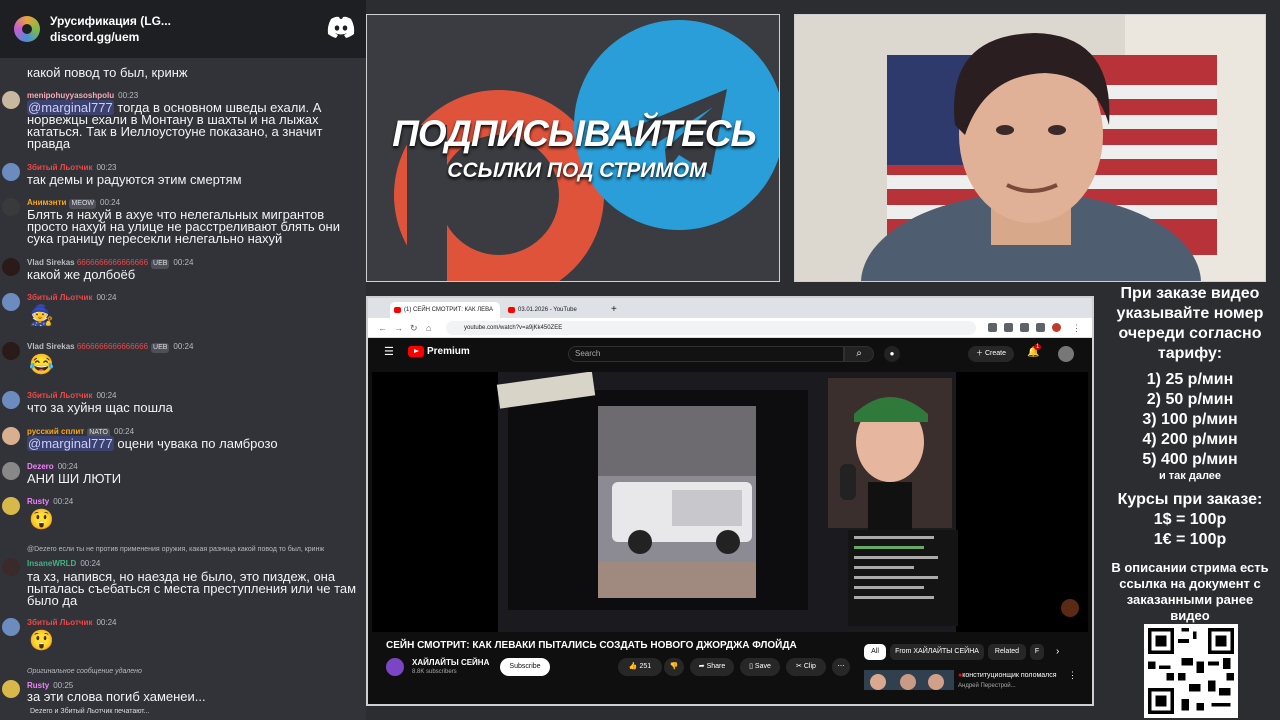 The width and height of the screenshot is (1280, 720). I want to click on create-button: ＋ Create, so click(991, 354).